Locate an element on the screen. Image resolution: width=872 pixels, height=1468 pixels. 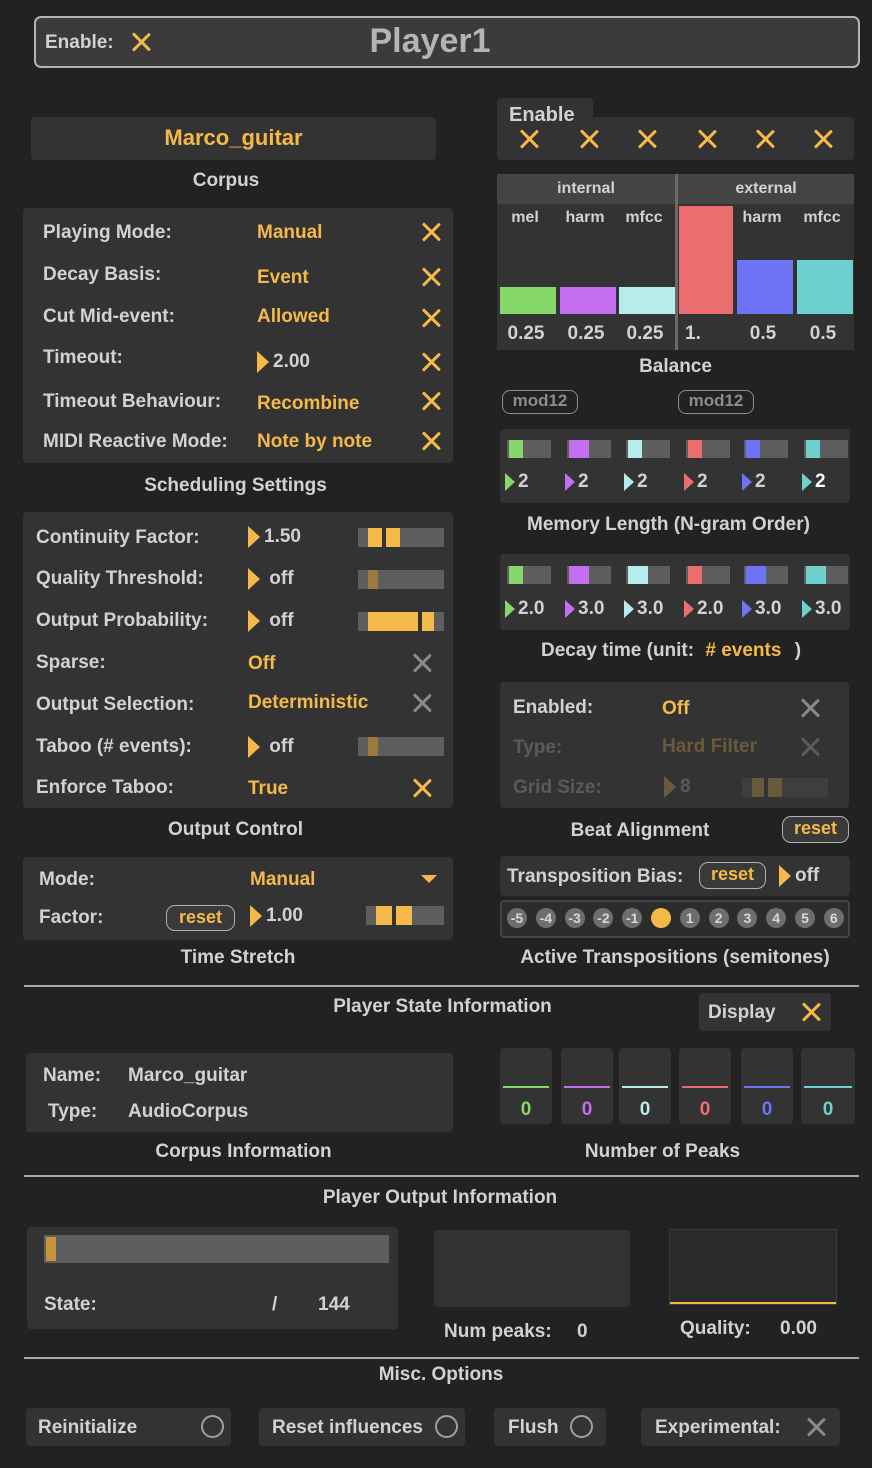
number-arrow-icon is located at coordinates (670, 787).